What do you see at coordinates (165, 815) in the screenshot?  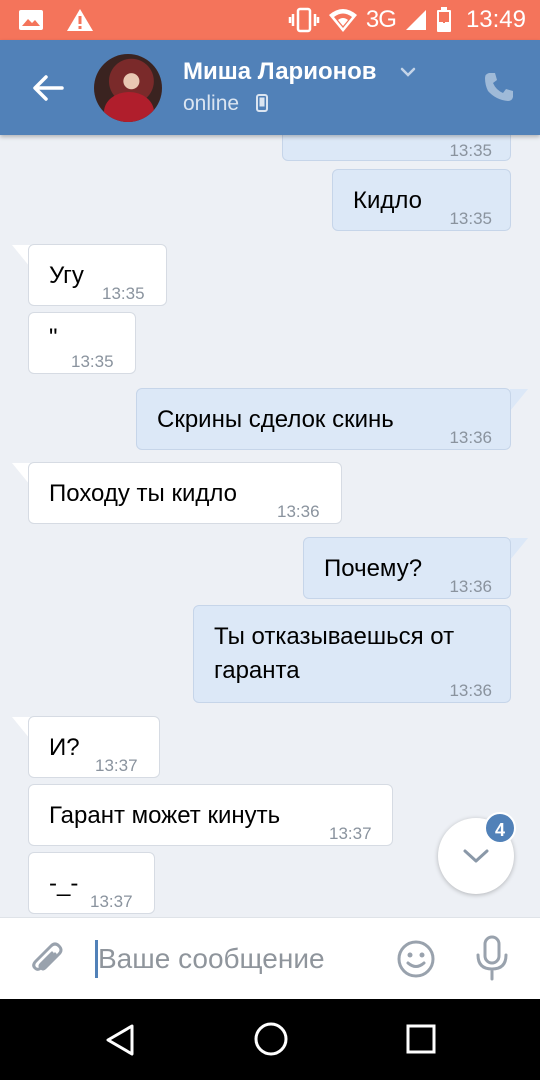 I see `message-text: Гарант может кинуть` at bounding box center [165, 815].